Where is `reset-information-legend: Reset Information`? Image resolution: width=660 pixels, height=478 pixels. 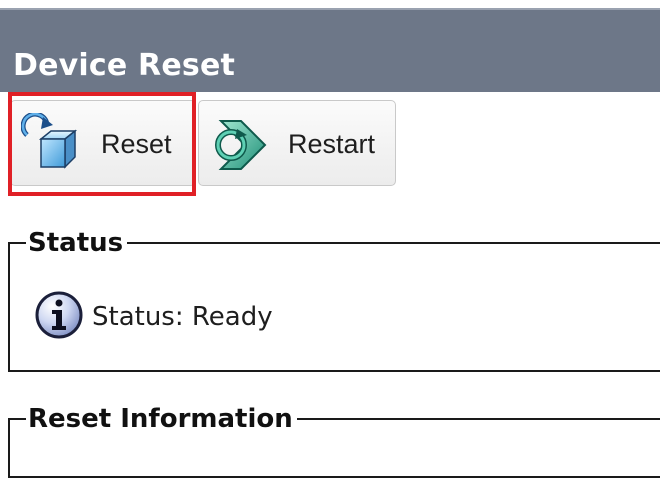
reset-information-legend: Reset Information is located at coordinates (161, 419).